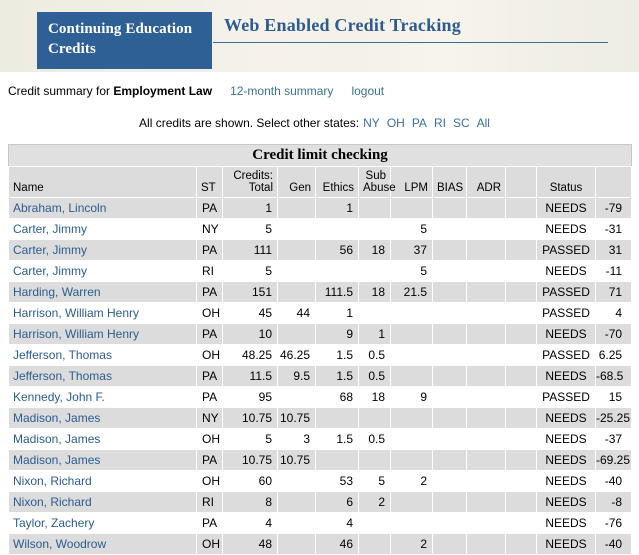 This screenshot has width=639, height=555. Describe the element at coordinates (337, 523) in the screenshot. I see `cell-ethics: 4` at that location.